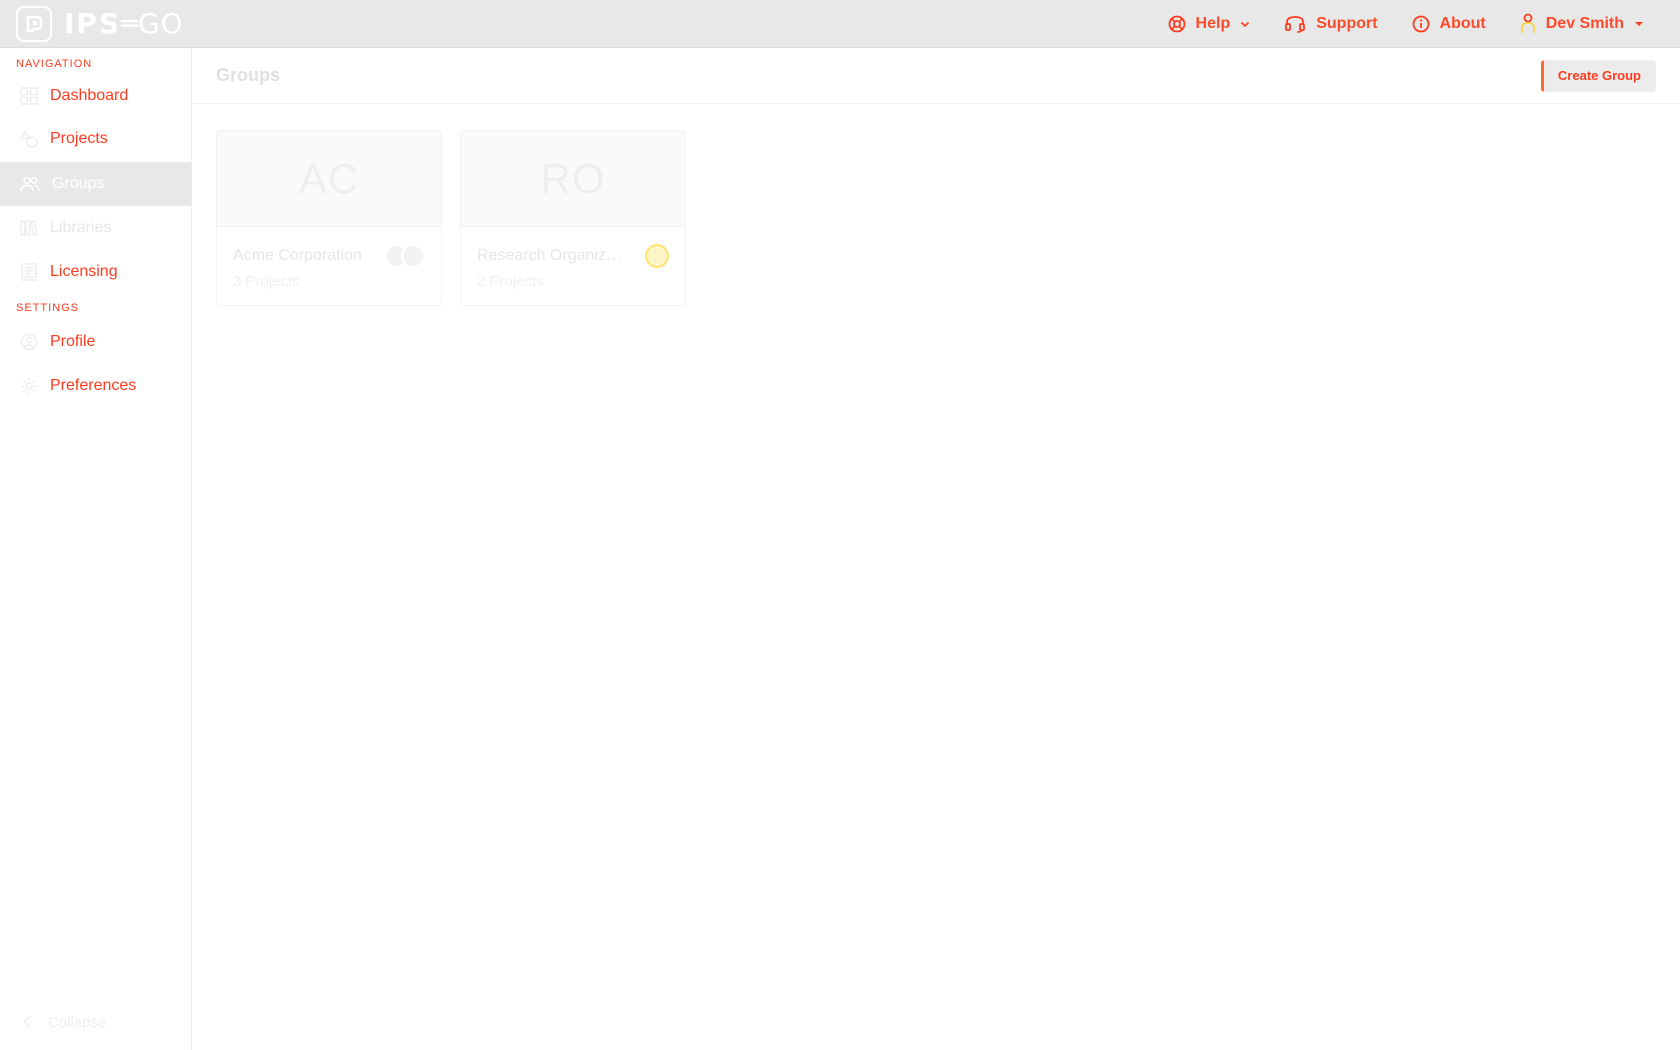  I want to click on support-headset-icon, so click(1295, 24).